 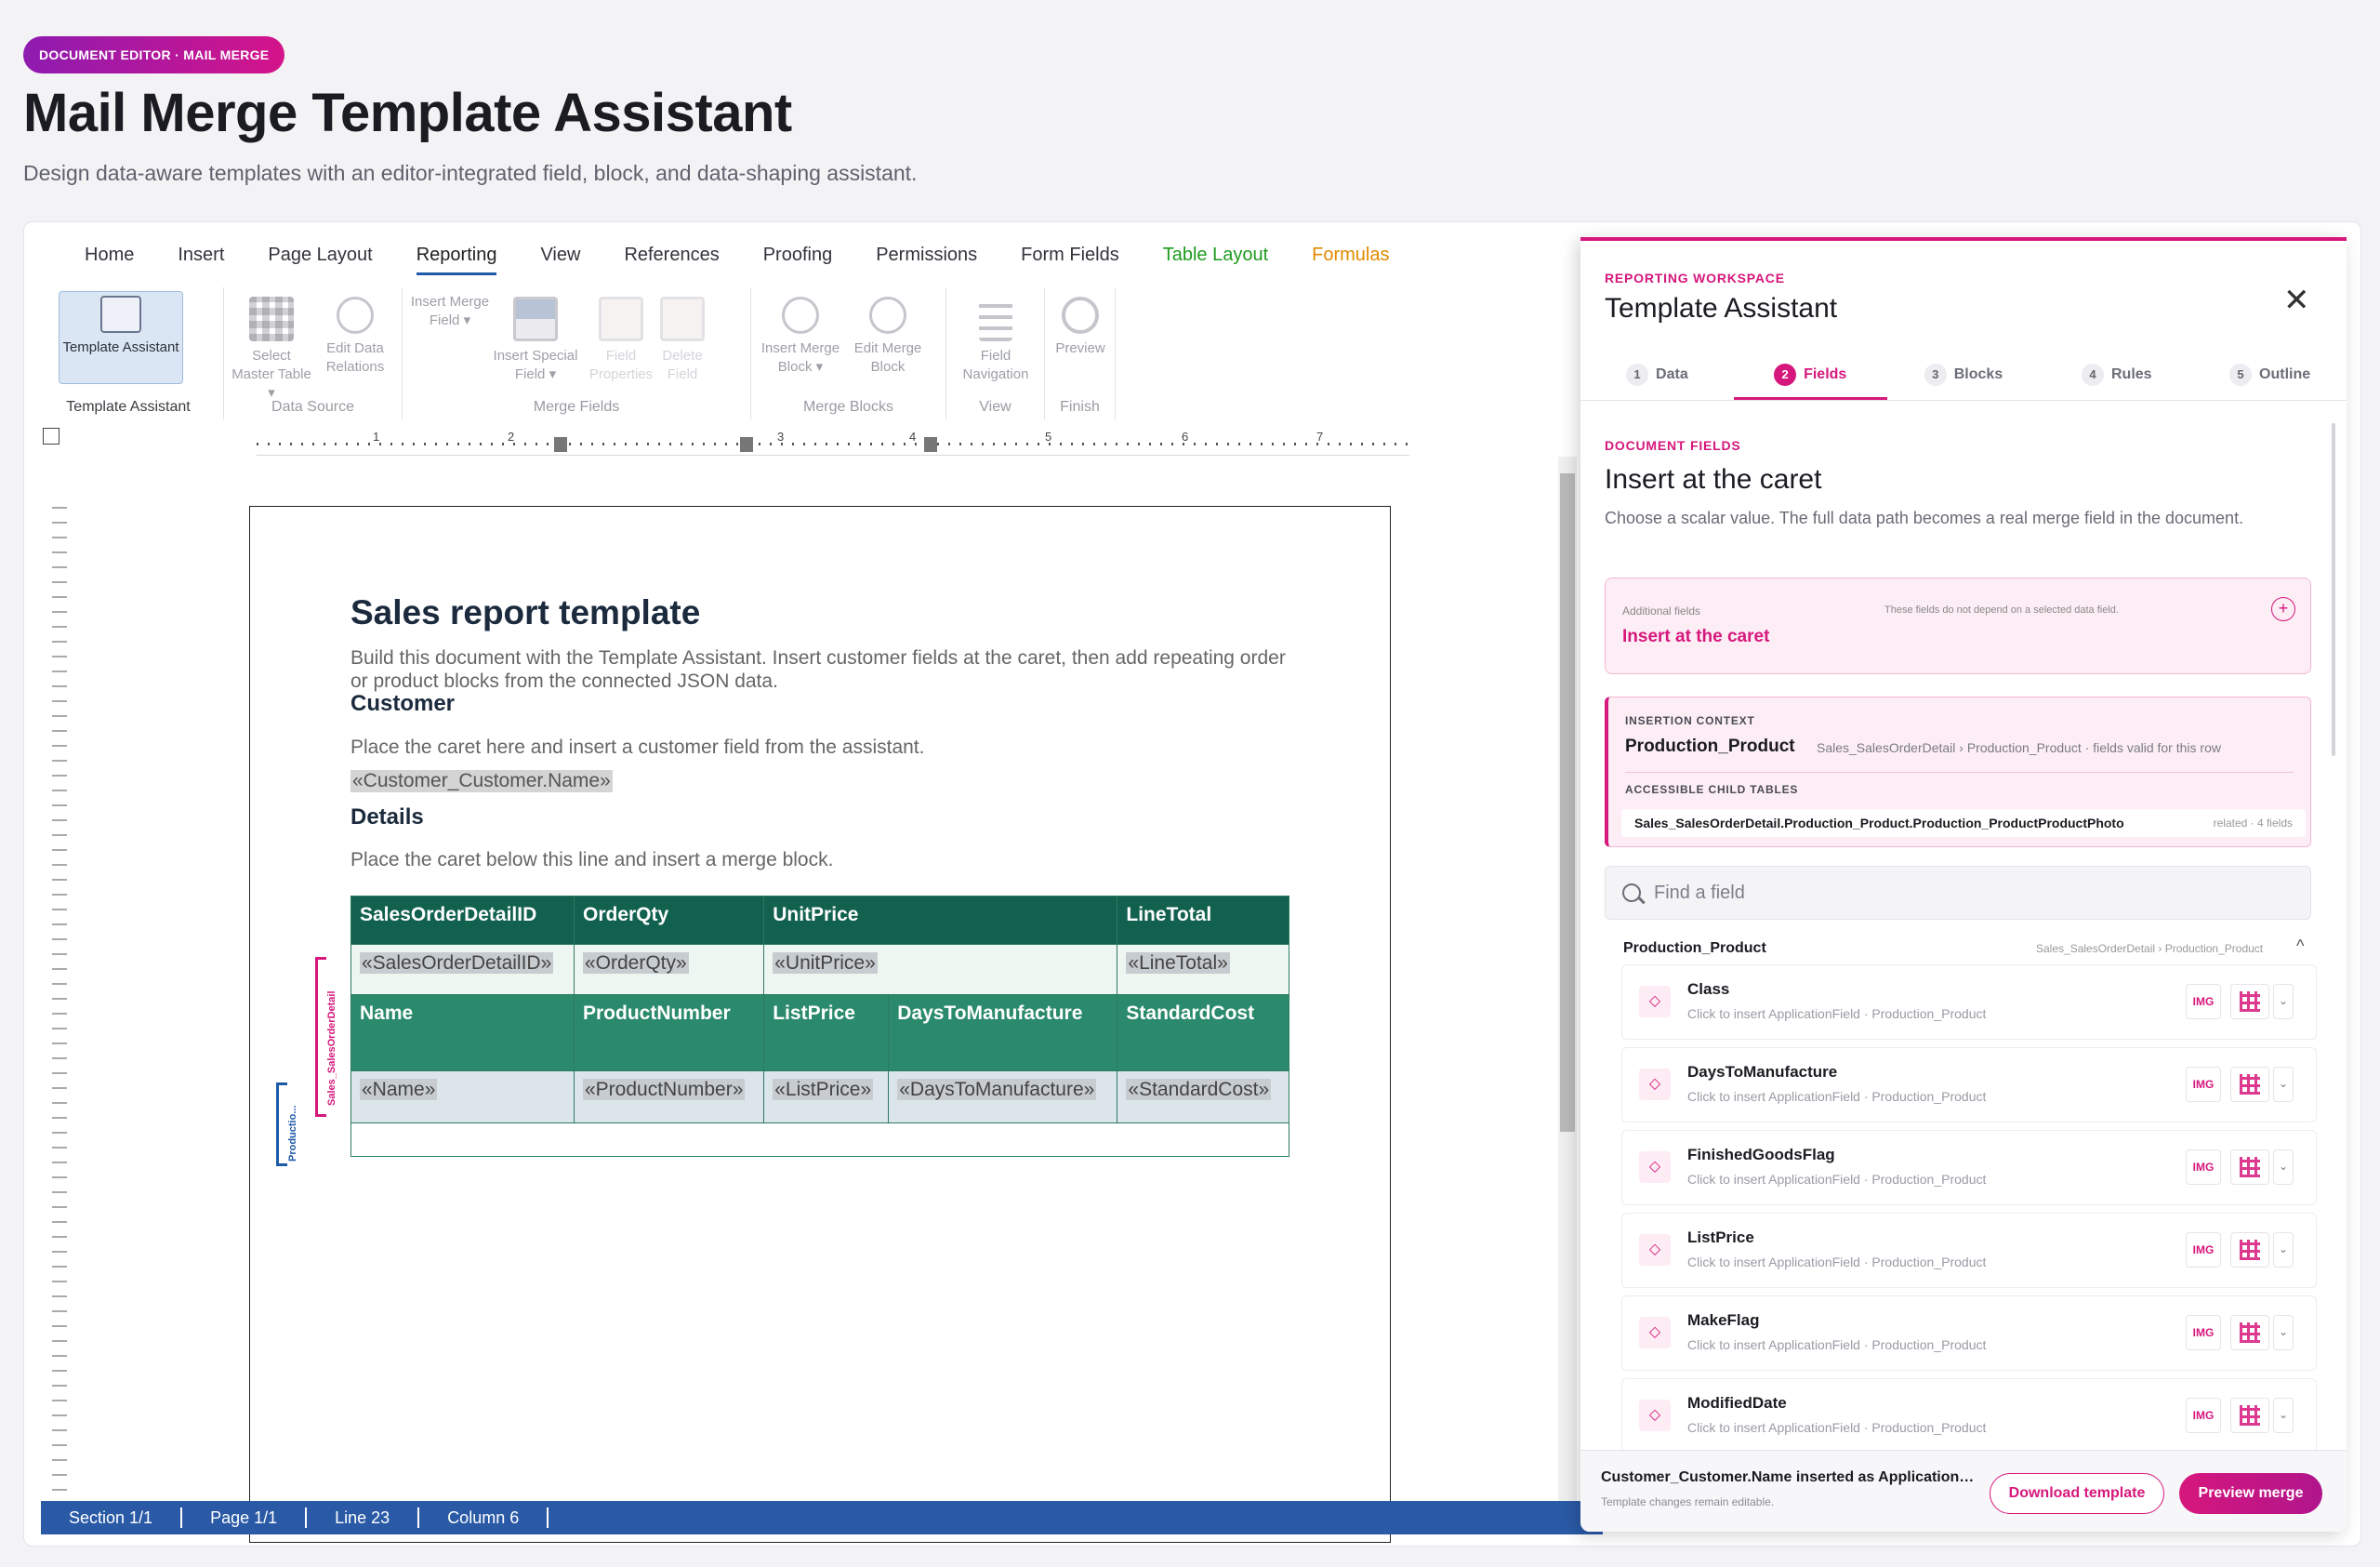 I want to click on field-cell: «LineTotal», so click(x=1203, y=969).